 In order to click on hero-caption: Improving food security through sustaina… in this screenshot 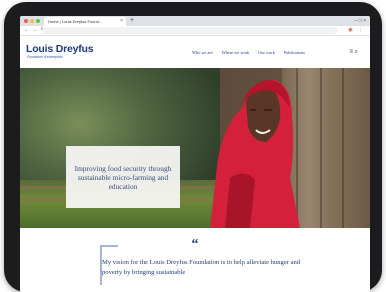, I will do `click(123, 177)`.